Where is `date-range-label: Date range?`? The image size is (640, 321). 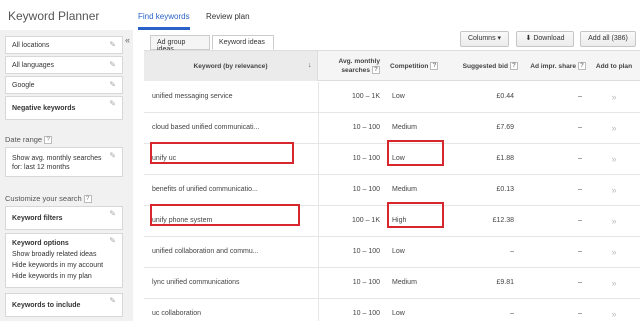
date-range-label: Date range? is located at coordinates (29, 140).